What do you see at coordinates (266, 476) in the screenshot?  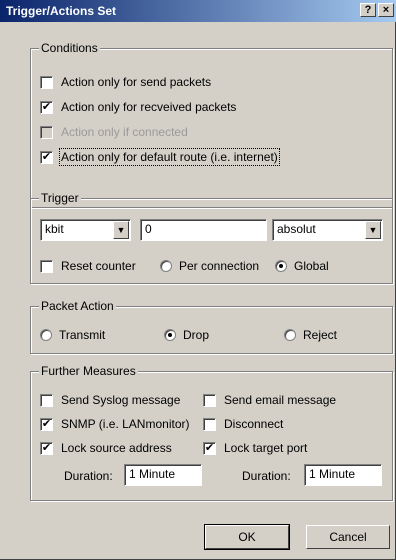 I see `duration-right-label: Duration:` at bounding box center [266, 476].